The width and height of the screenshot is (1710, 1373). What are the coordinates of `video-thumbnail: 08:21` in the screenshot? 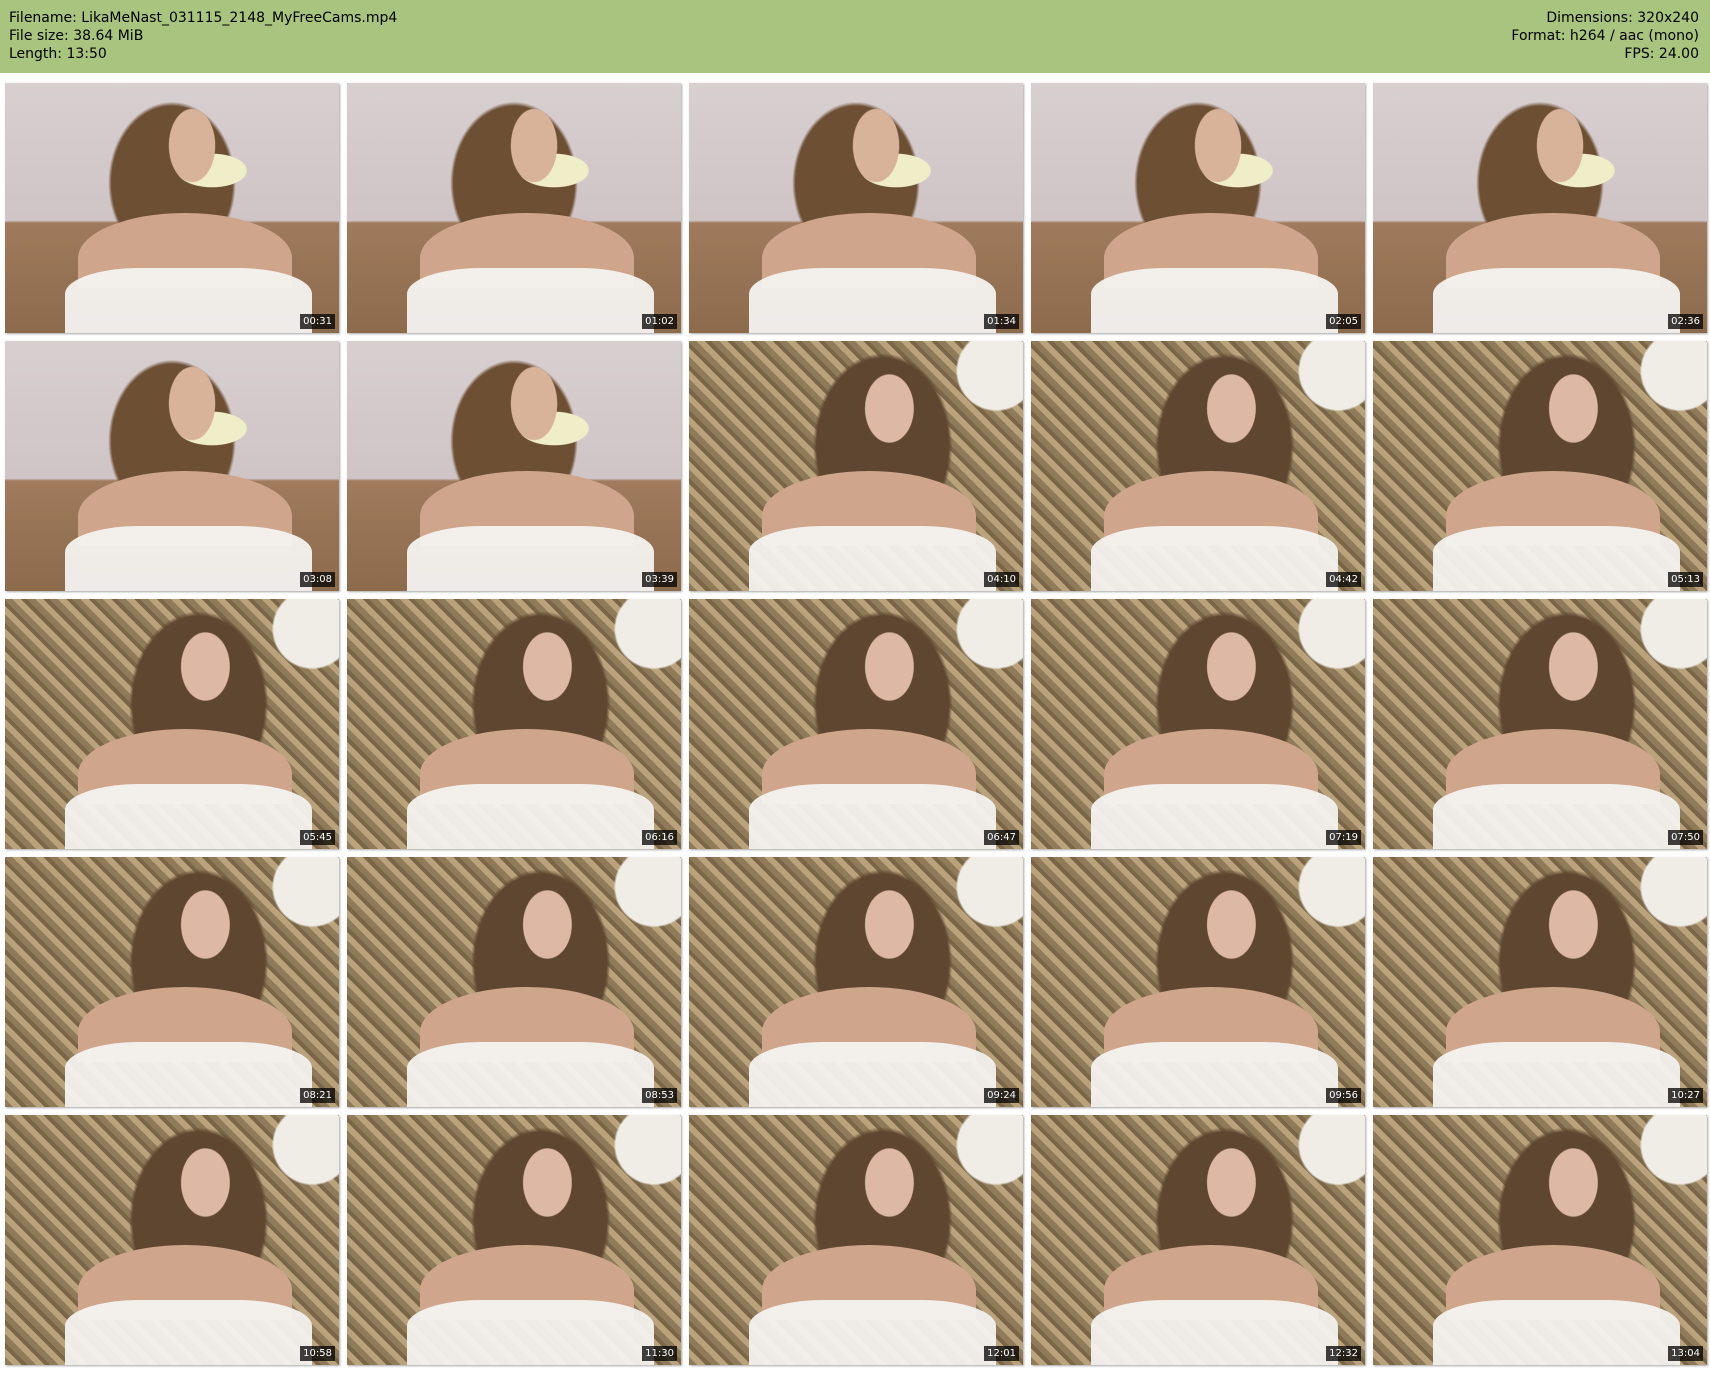 It's located at (172, 982).